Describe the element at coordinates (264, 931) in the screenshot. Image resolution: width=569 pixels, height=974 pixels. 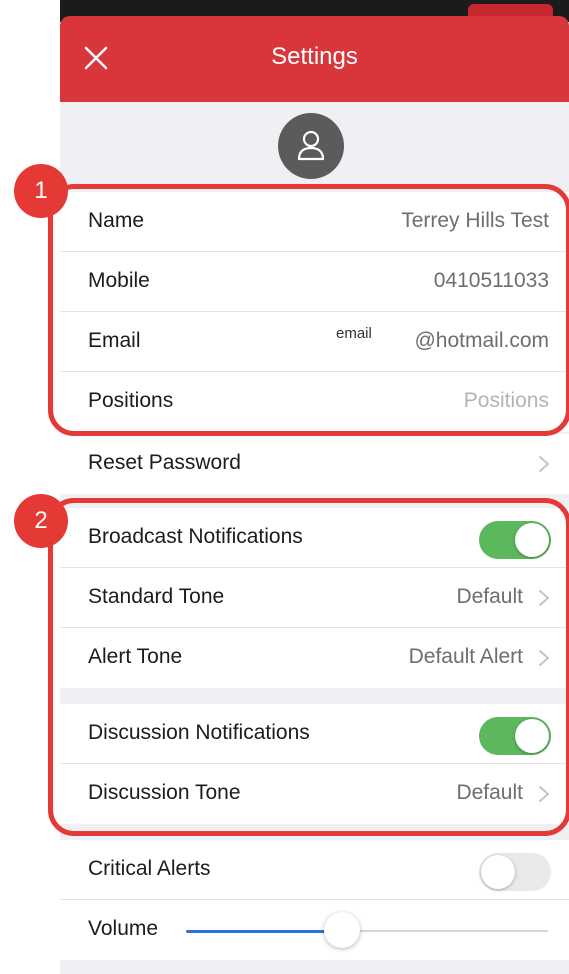
I see `volume-slider-fill` at that location.